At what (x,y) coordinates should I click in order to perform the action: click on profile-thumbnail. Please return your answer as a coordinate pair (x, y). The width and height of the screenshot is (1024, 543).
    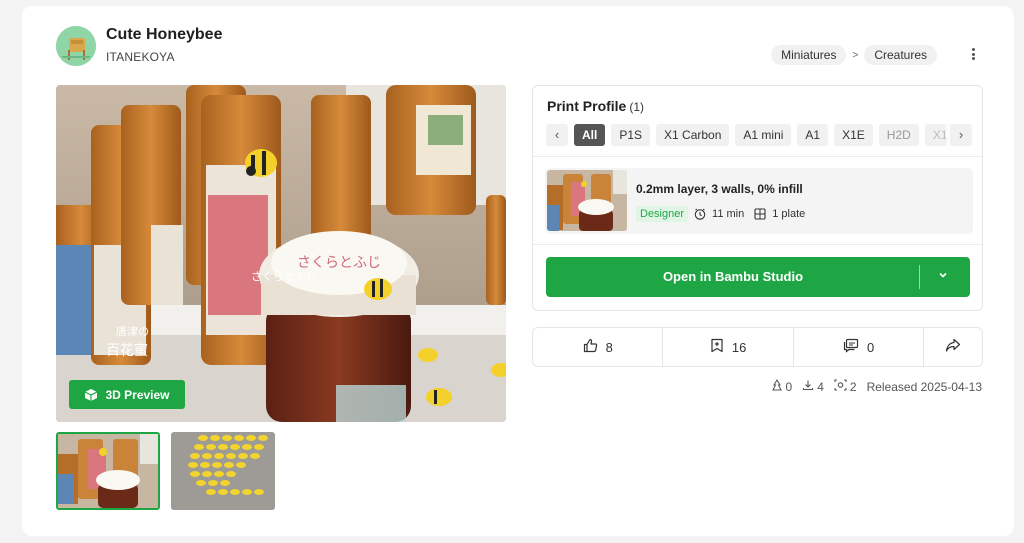
    Looking at the image, I should click on (587, 200).